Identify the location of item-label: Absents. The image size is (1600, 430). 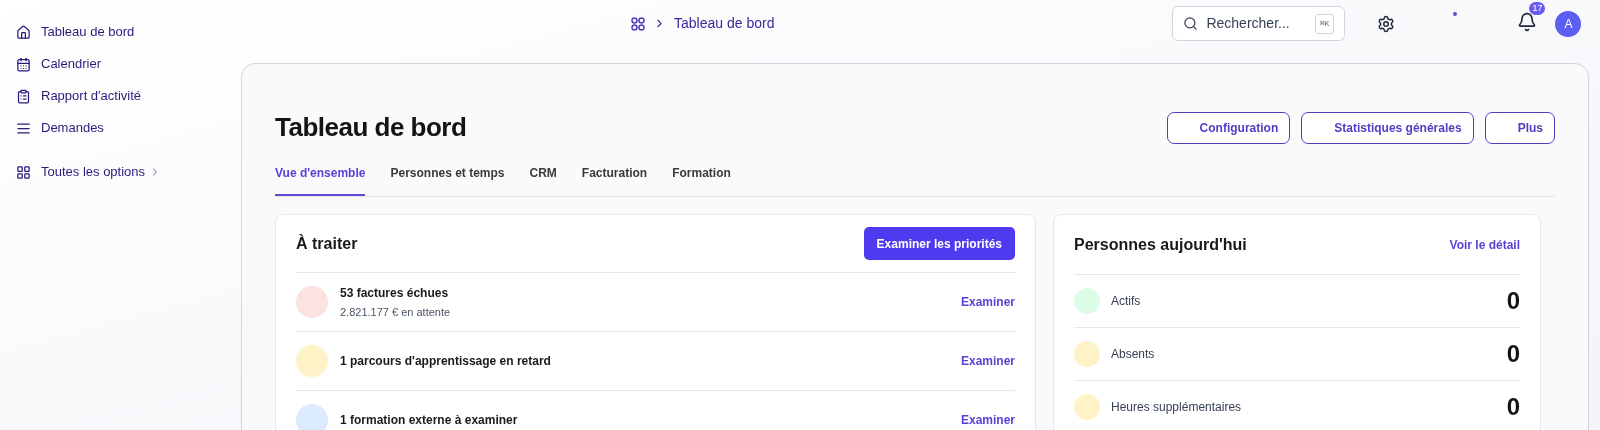
(1133, 354).